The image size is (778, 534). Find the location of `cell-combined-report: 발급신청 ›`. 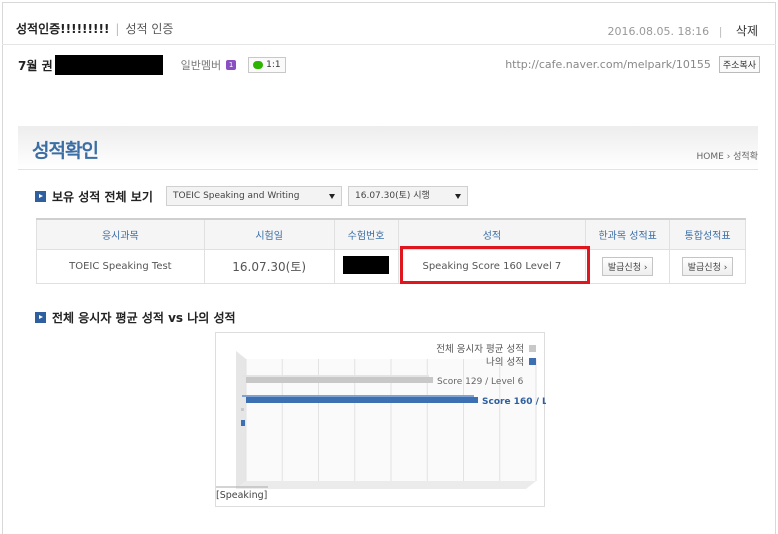

cell-combined-report: 발급신청 › is located at coordinates (707, 266).